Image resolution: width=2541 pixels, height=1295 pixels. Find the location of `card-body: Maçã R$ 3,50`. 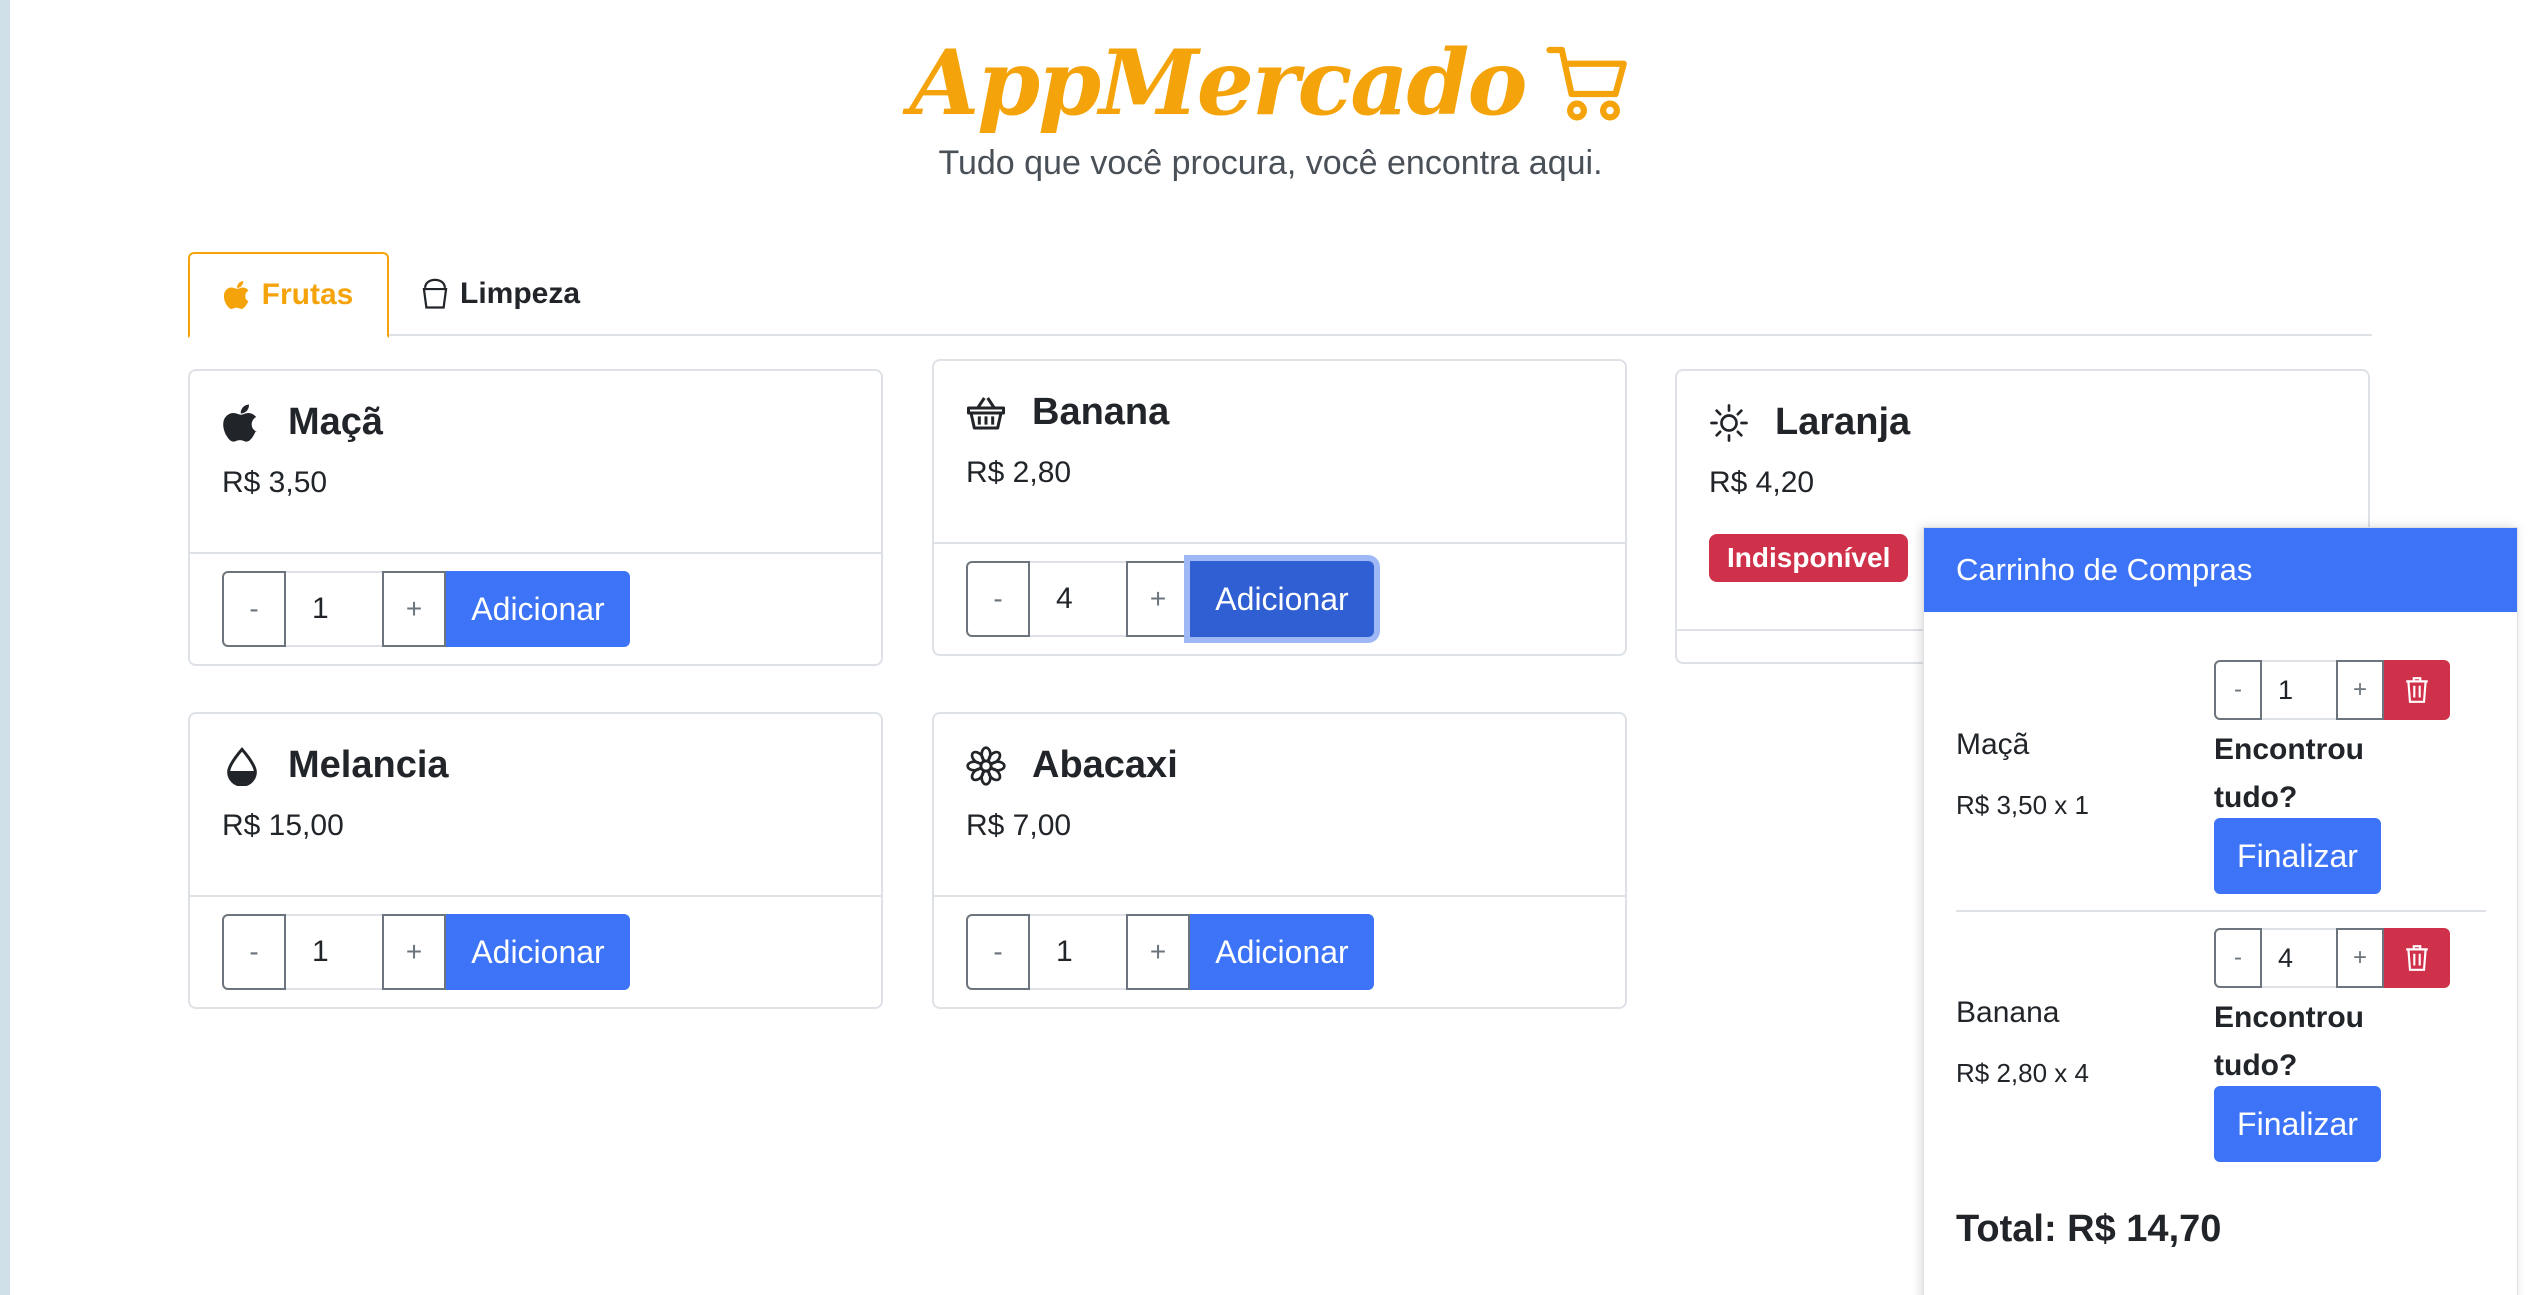

card-body: Maçã R$ 3,50 is located at coordinates (535, 462).